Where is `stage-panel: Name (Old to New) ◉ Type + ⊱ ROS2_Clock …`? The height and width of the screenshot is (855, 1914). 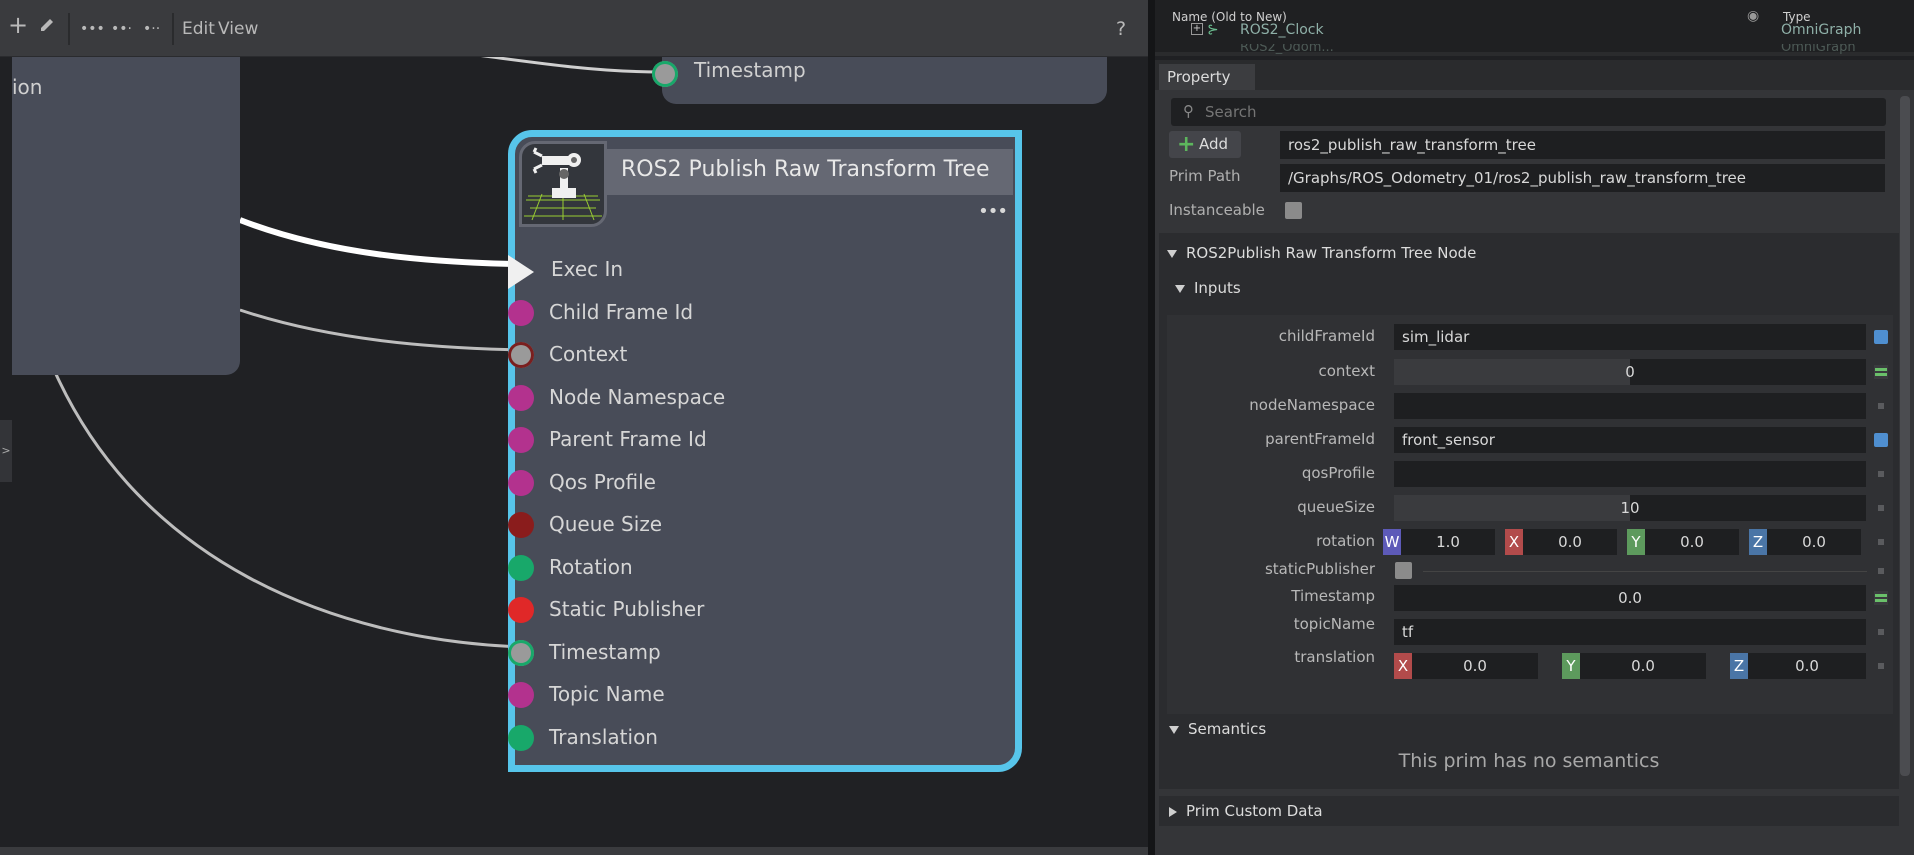 stage-panel: Name (Old to New) ◉ Type + ⊱ ROS2_Clock … is located at coordinates (1534, 28).